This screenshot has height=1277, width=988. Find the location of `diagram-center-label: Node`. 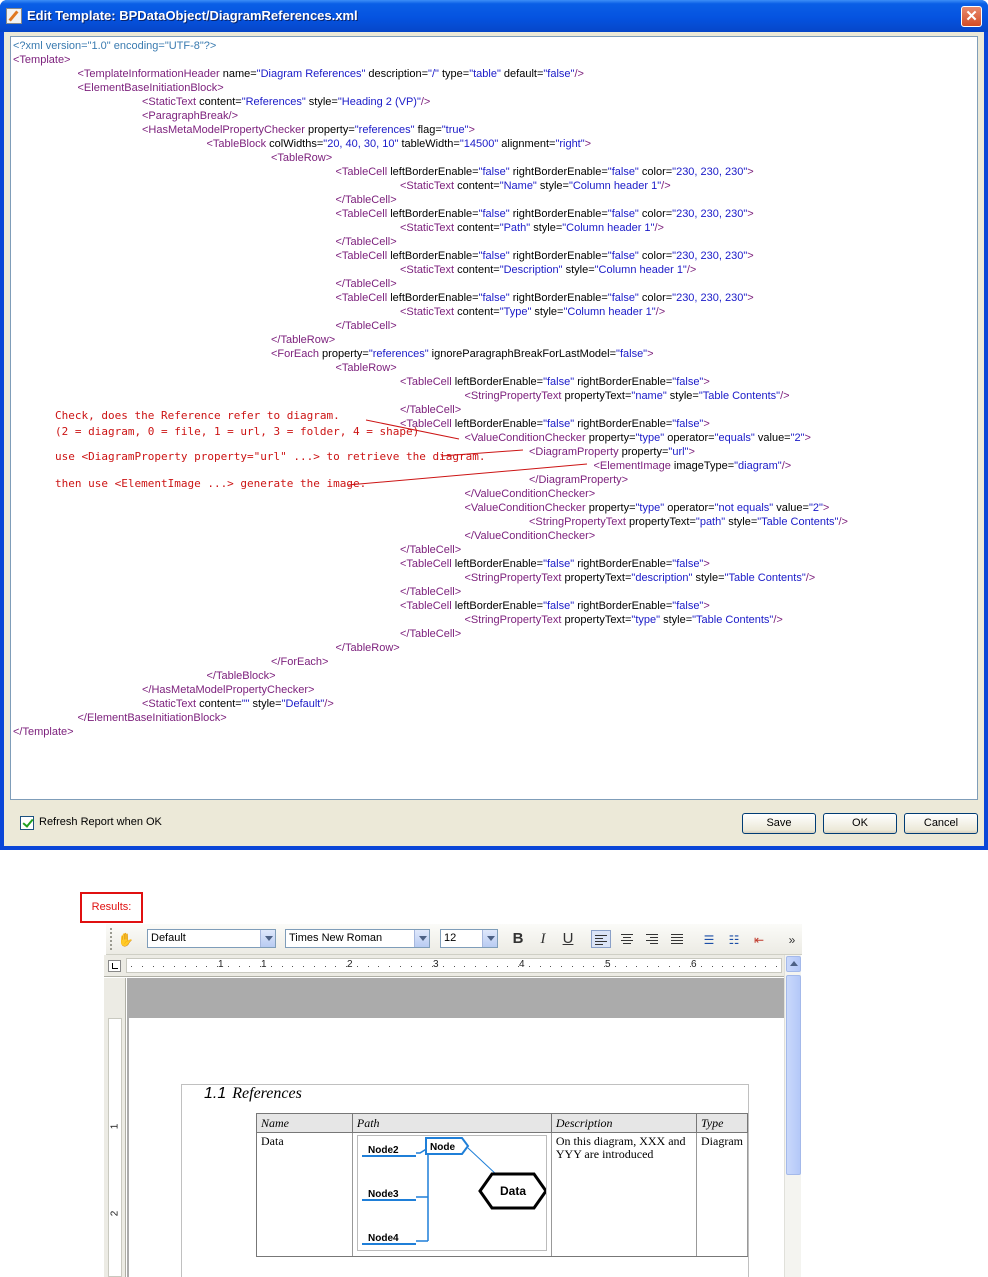

diagram-center-label: Node is located at coordinates (442, 1147).